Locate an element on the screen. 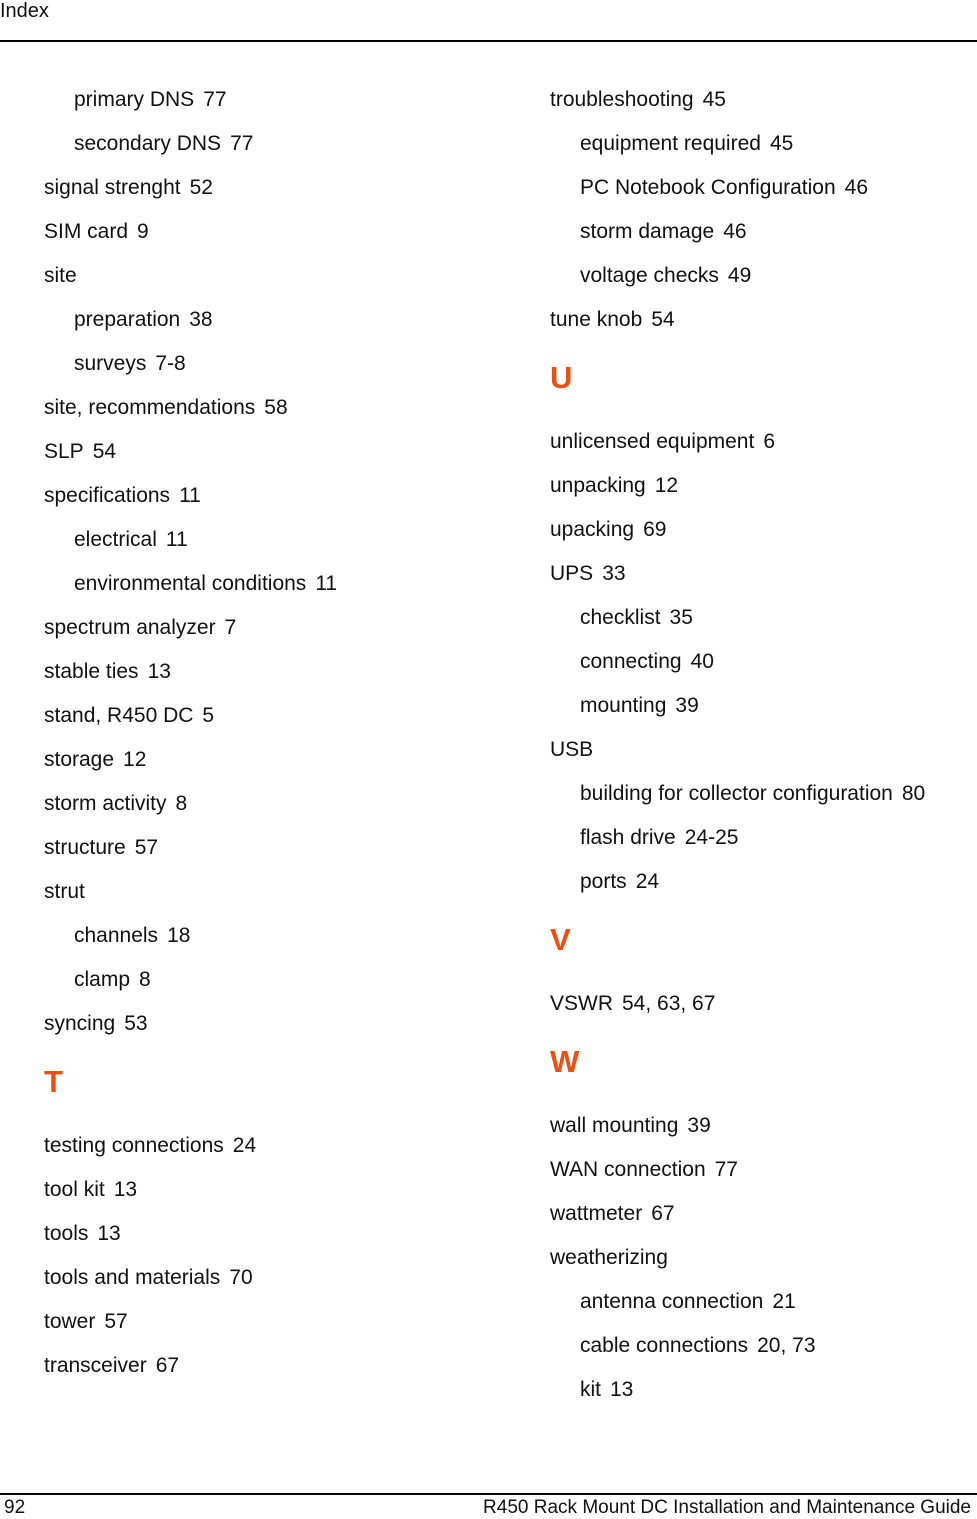 The width and height of the screenshot is (977, 1519). index-term: stand, R450 DC is located at coordinates (119, 715).